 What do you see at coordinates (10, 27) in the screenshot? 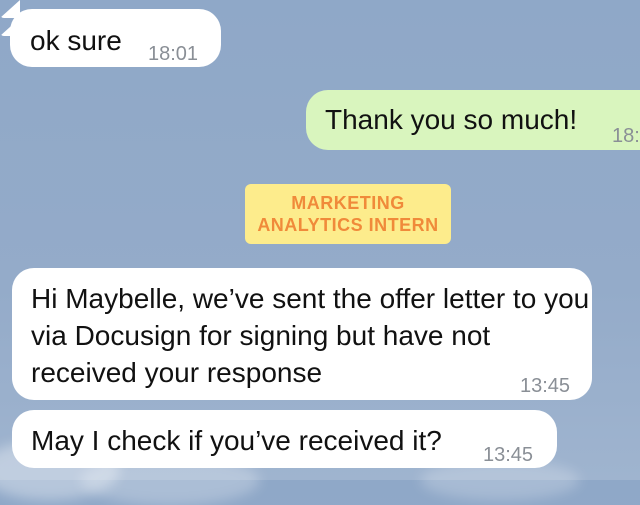
I see `bubble-tail` at bounding box center [10, 27].